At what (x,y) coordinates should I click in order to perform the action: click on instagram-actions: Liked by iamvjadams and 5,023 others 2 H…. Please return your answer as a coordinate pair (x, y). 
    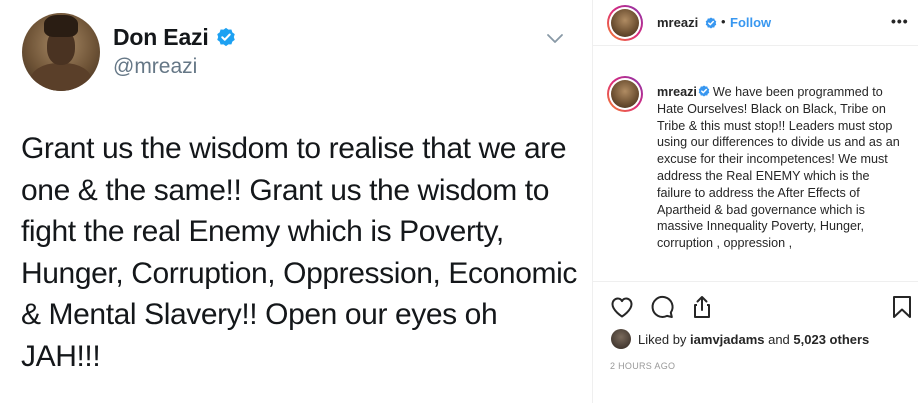
    Looking at the image, I should click on (755, 340).